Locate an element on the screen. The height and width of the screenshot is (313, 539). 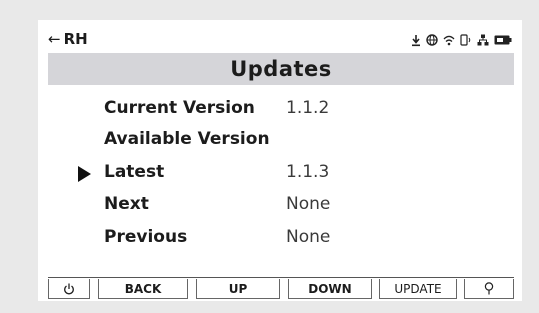
row-label: Next is located at coordinates (126, 204).